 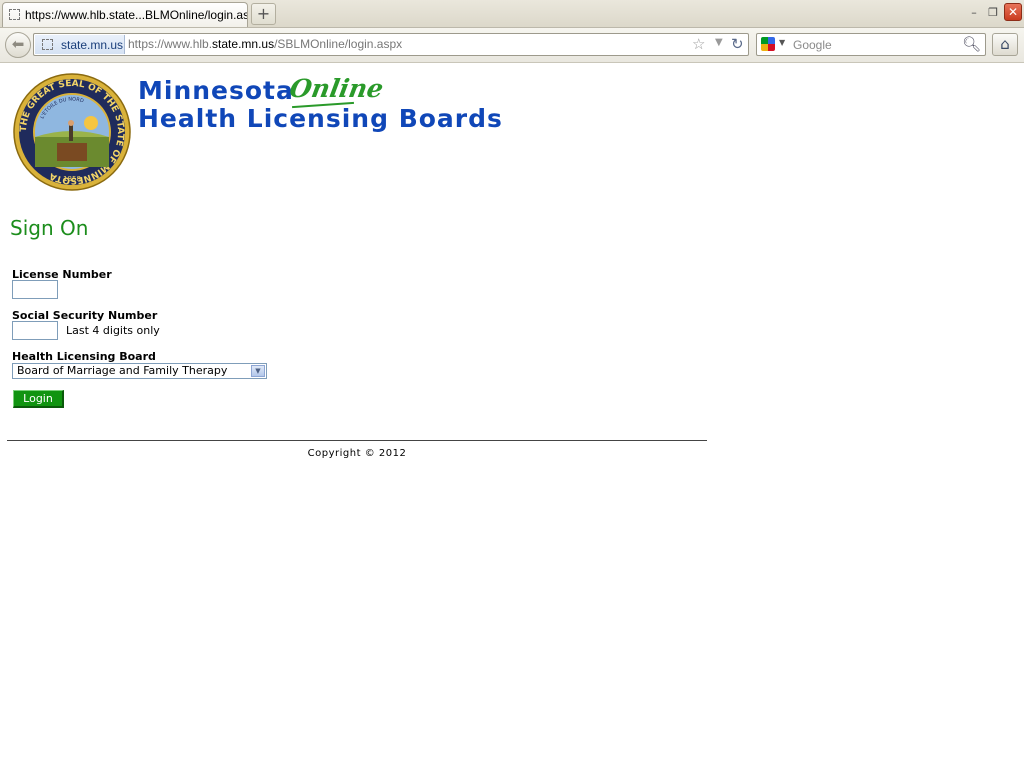 I want to click on search-input: Google, so click(x=812, y=45).